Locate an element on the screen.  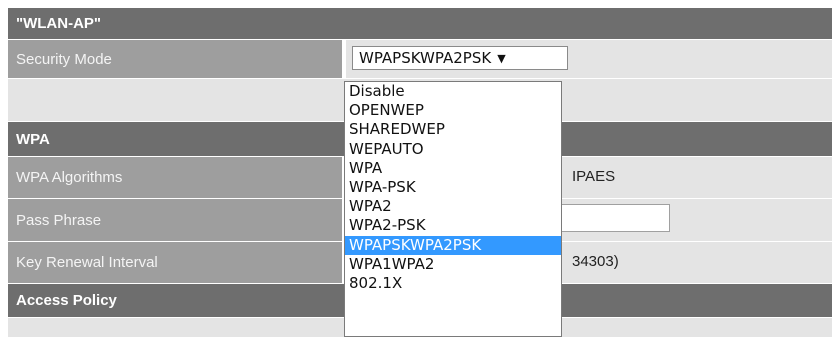
security-mode-label: Security Mode is located at coordinates (175, 59).